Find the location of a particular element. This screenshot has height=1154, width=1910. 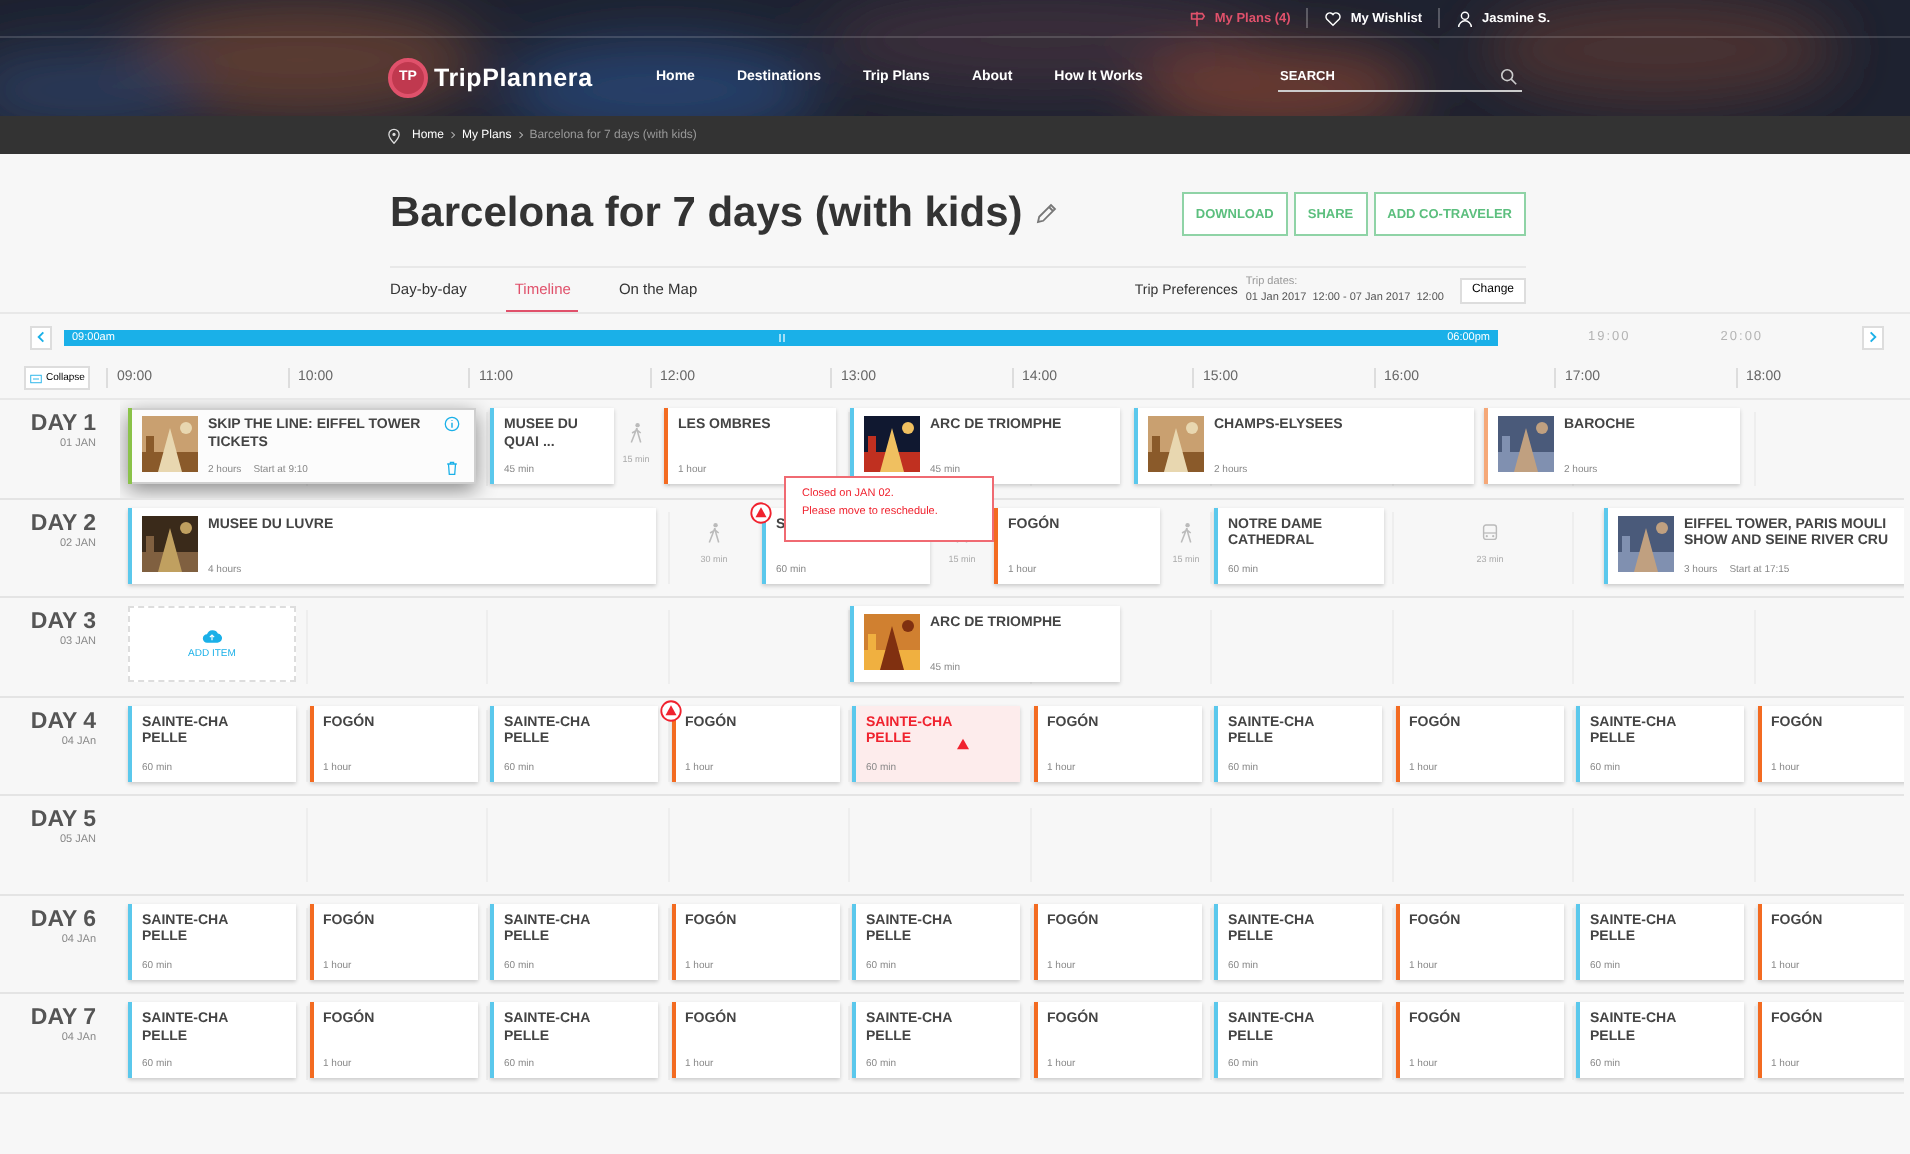

chevron-right-icon is located at coordinates (1873, 337).